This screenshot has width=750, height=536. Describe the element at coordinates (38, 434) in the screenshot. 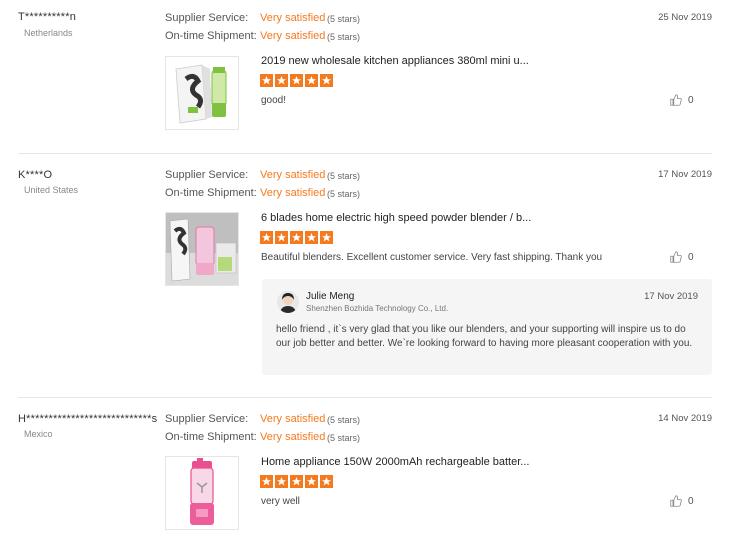

I see `buyer-country: Mexico` at that location.